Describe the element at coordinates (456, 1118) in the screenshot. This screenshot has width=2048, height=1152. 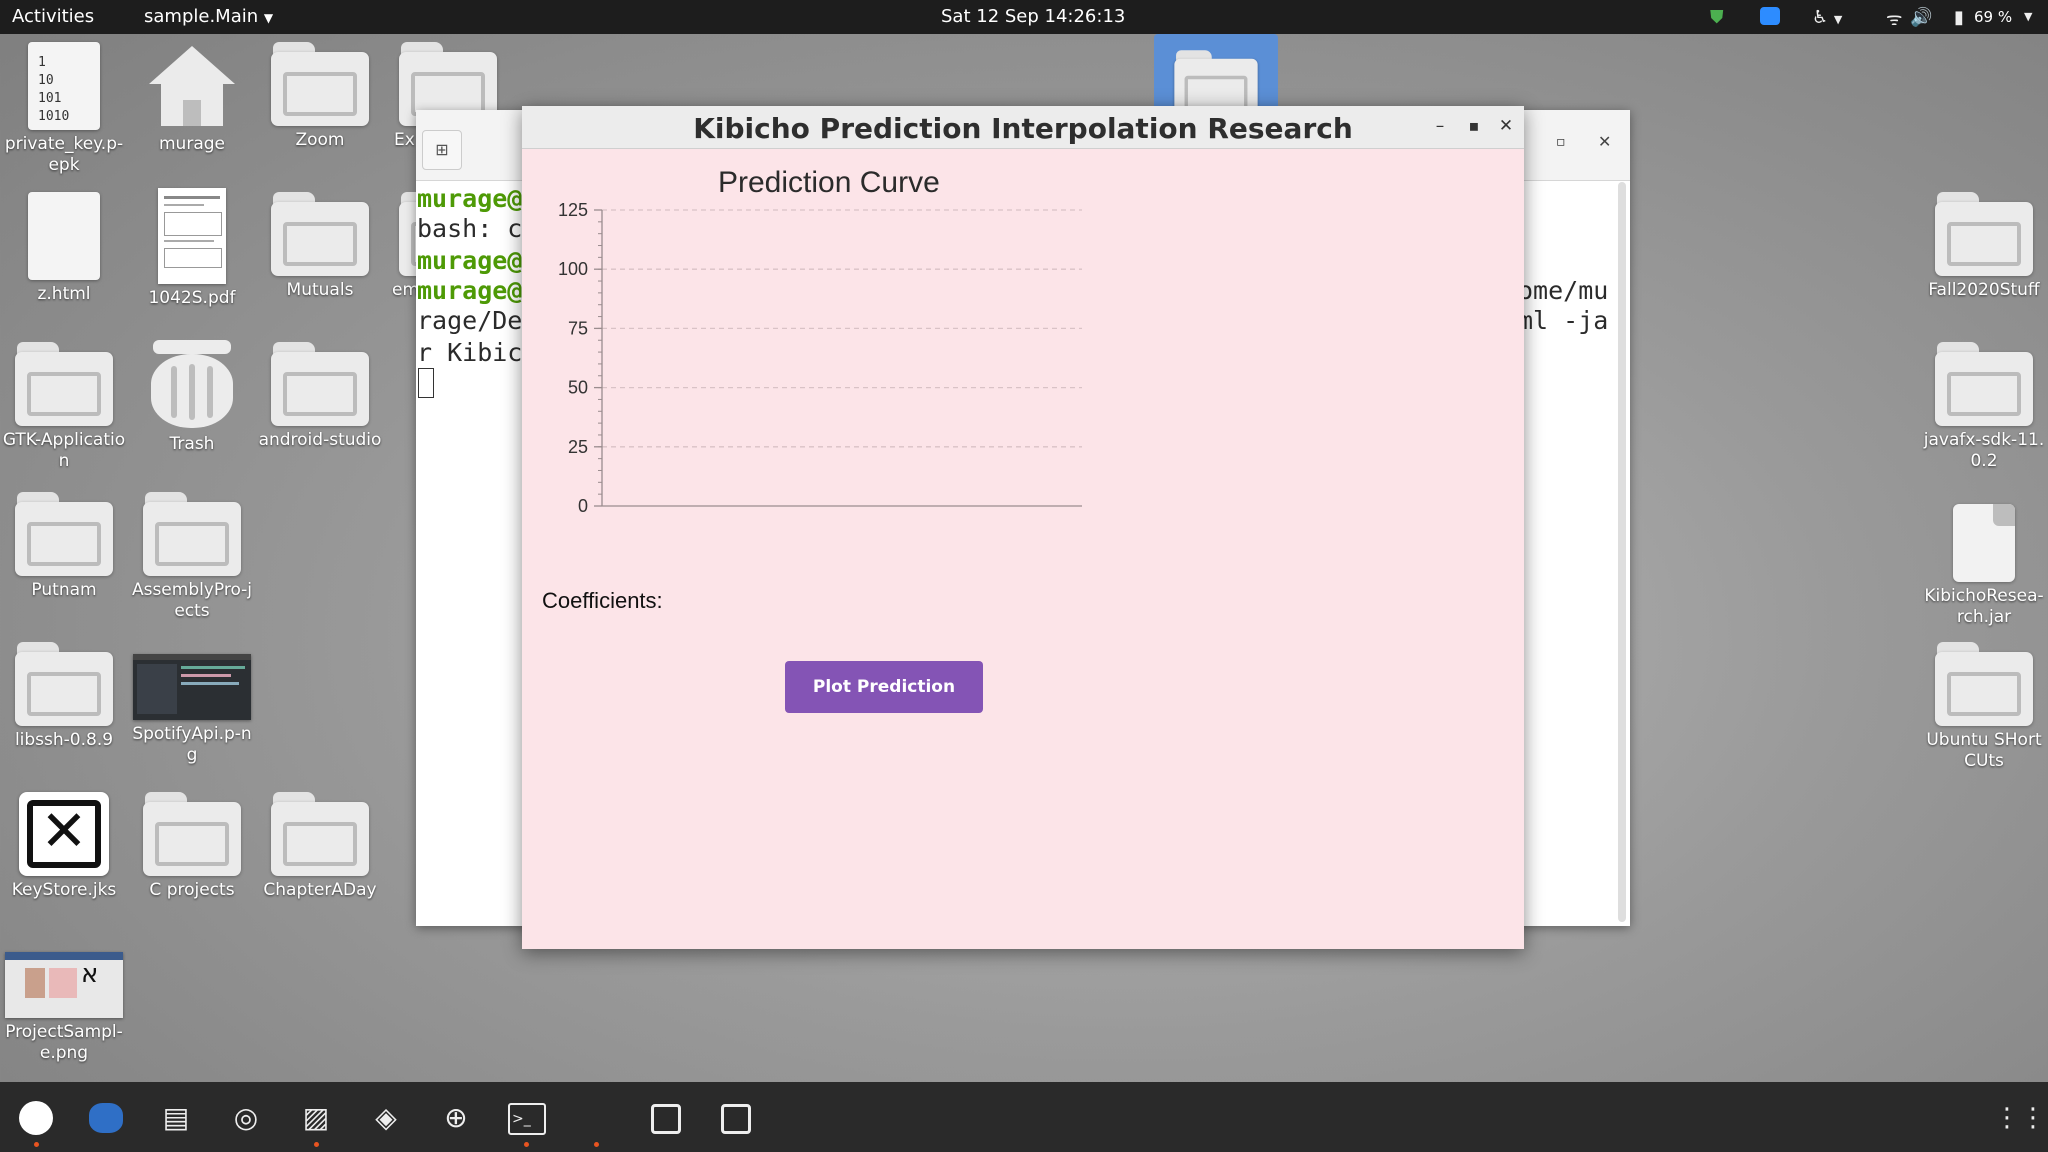
I see `help-icon: ⊕` at that location.